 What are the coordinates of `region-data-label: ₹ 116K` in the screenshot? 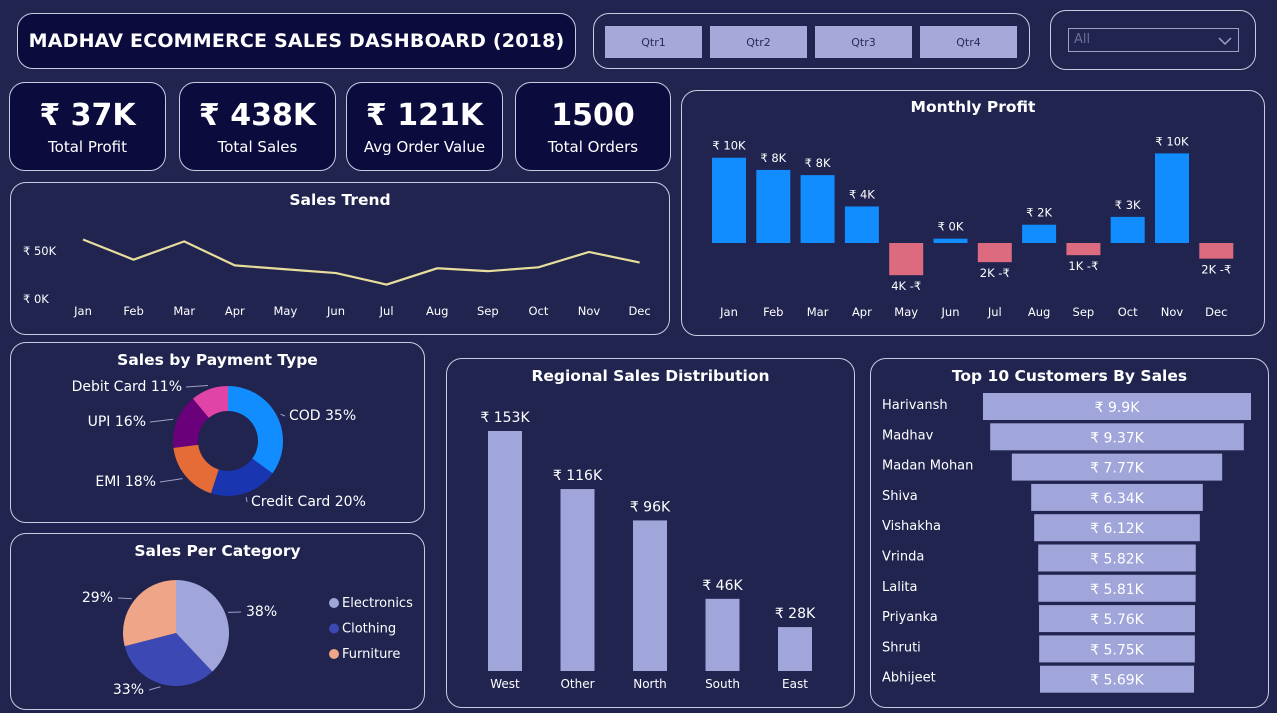 It's located at (578, 476).